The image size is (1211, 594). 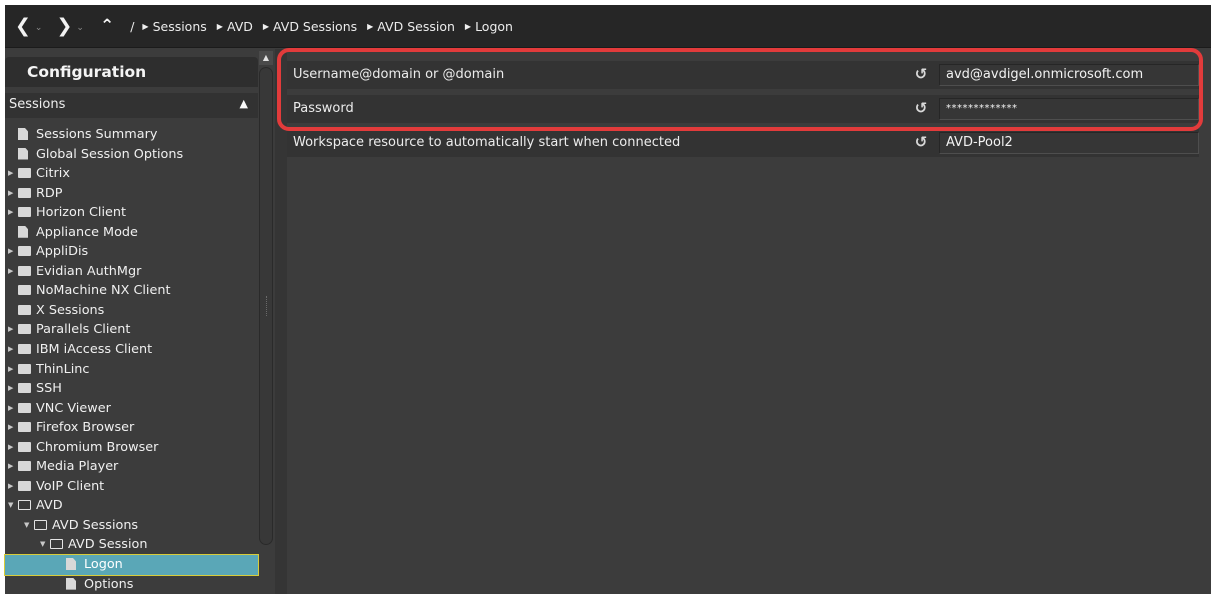 What do you see at coordinates (62, 252) in the screenshot?
I see `tree-item-label: AppliDis` at bounding box center [62, 252].